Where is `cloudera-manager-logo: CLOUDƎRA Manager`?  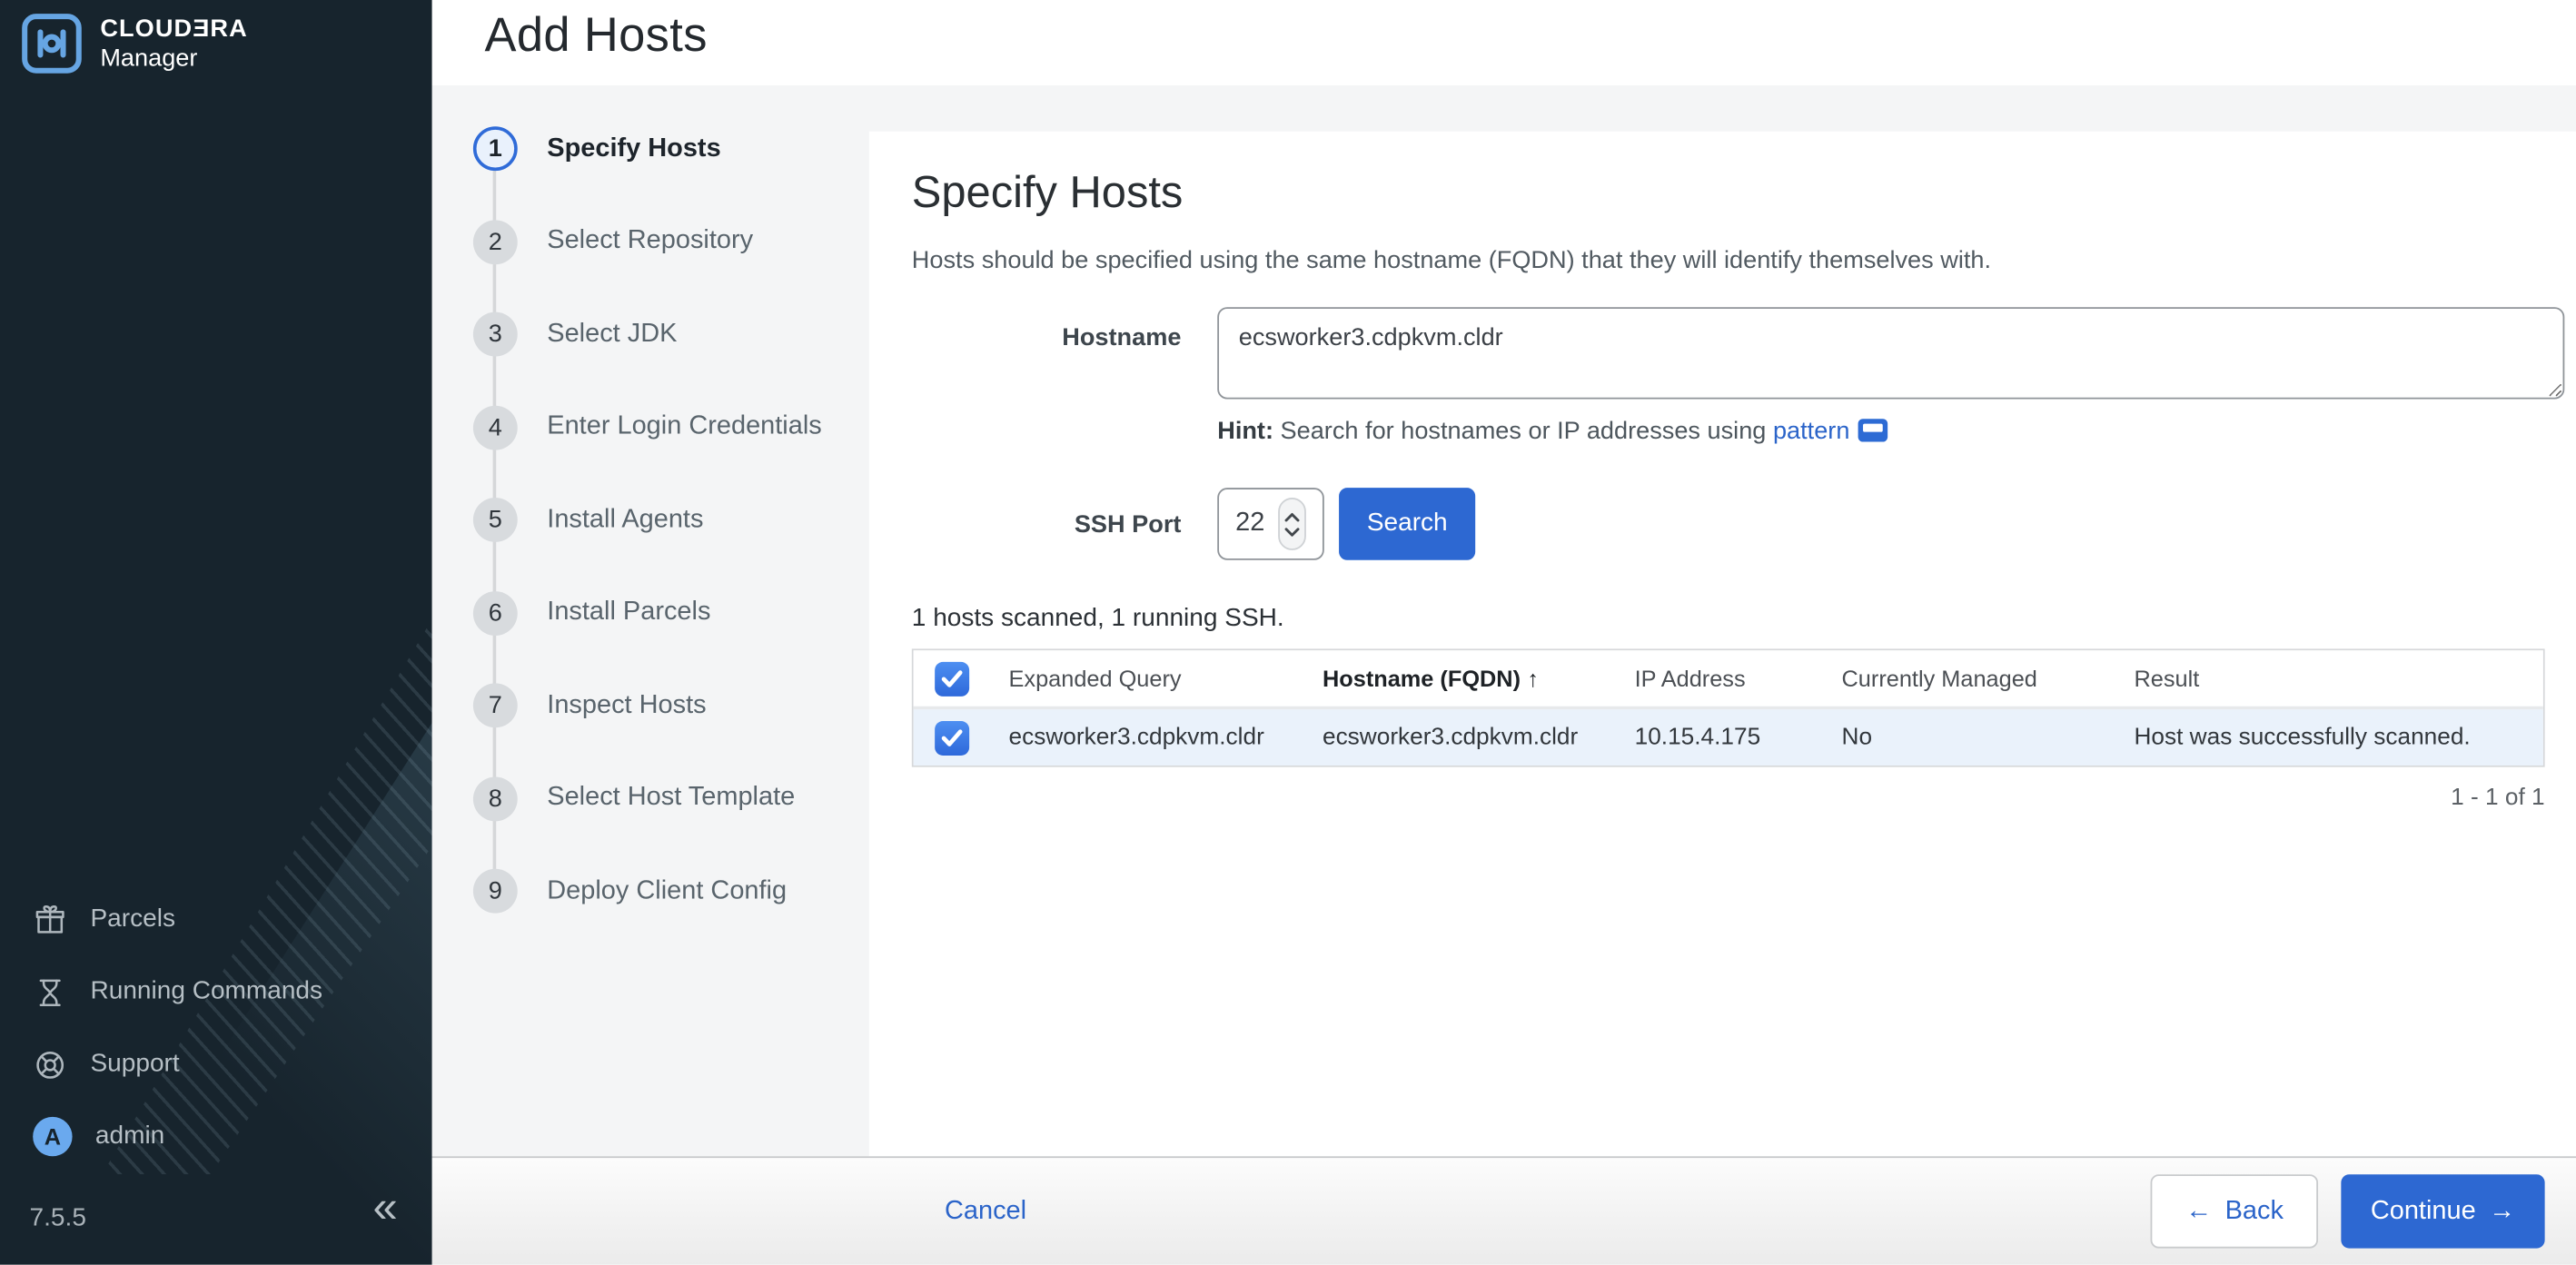 cloudera-manager-logo: CLOUDƎRA Manager is located at coordinates (135, 43).